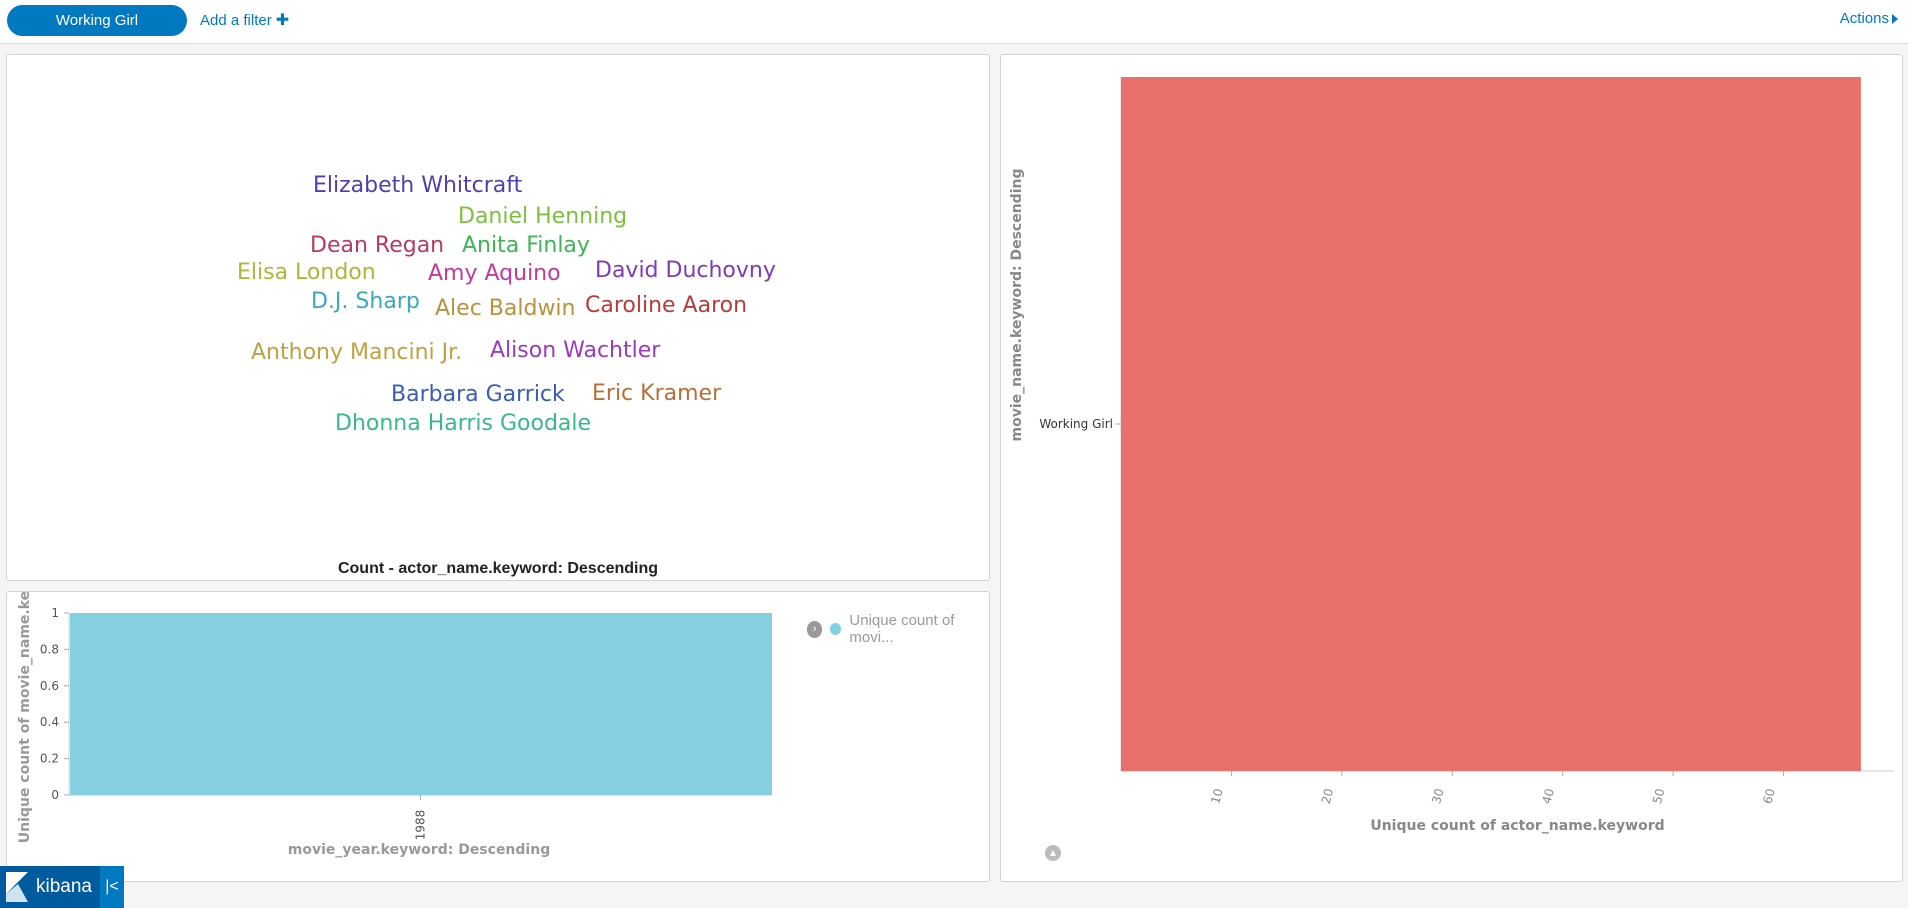  What do you see at coordinates (1216, 796) in the screenshot?
I see `x-tick-label: 10` at bounding box center [1216, 796].